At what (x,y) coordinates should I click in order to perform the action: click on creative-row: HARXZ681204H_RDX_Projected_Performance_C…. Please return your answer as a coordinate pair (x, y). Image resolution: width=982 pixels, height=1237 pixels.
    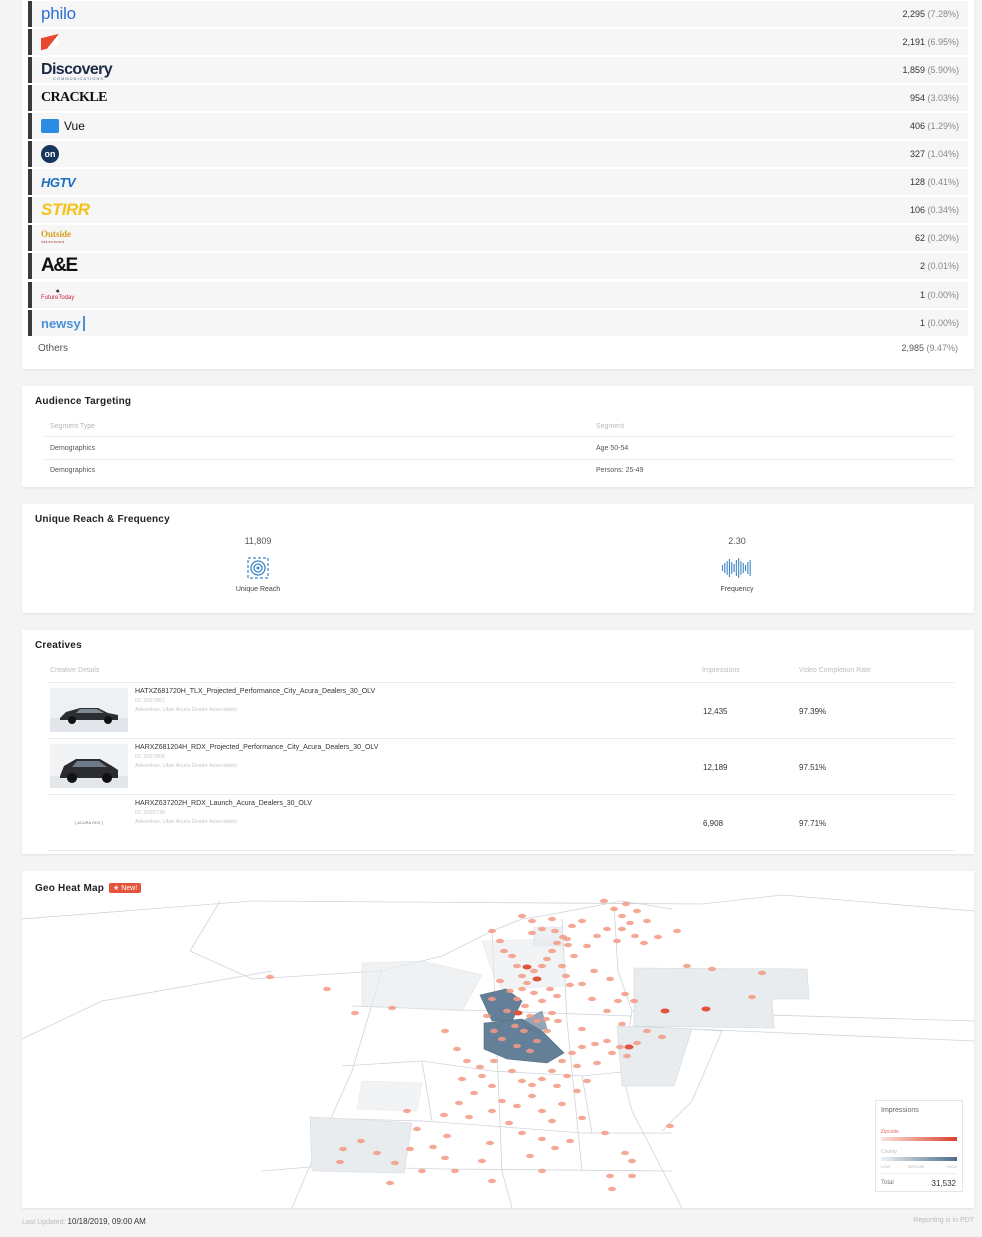
    Looking at the image, I should click on (501, 767).